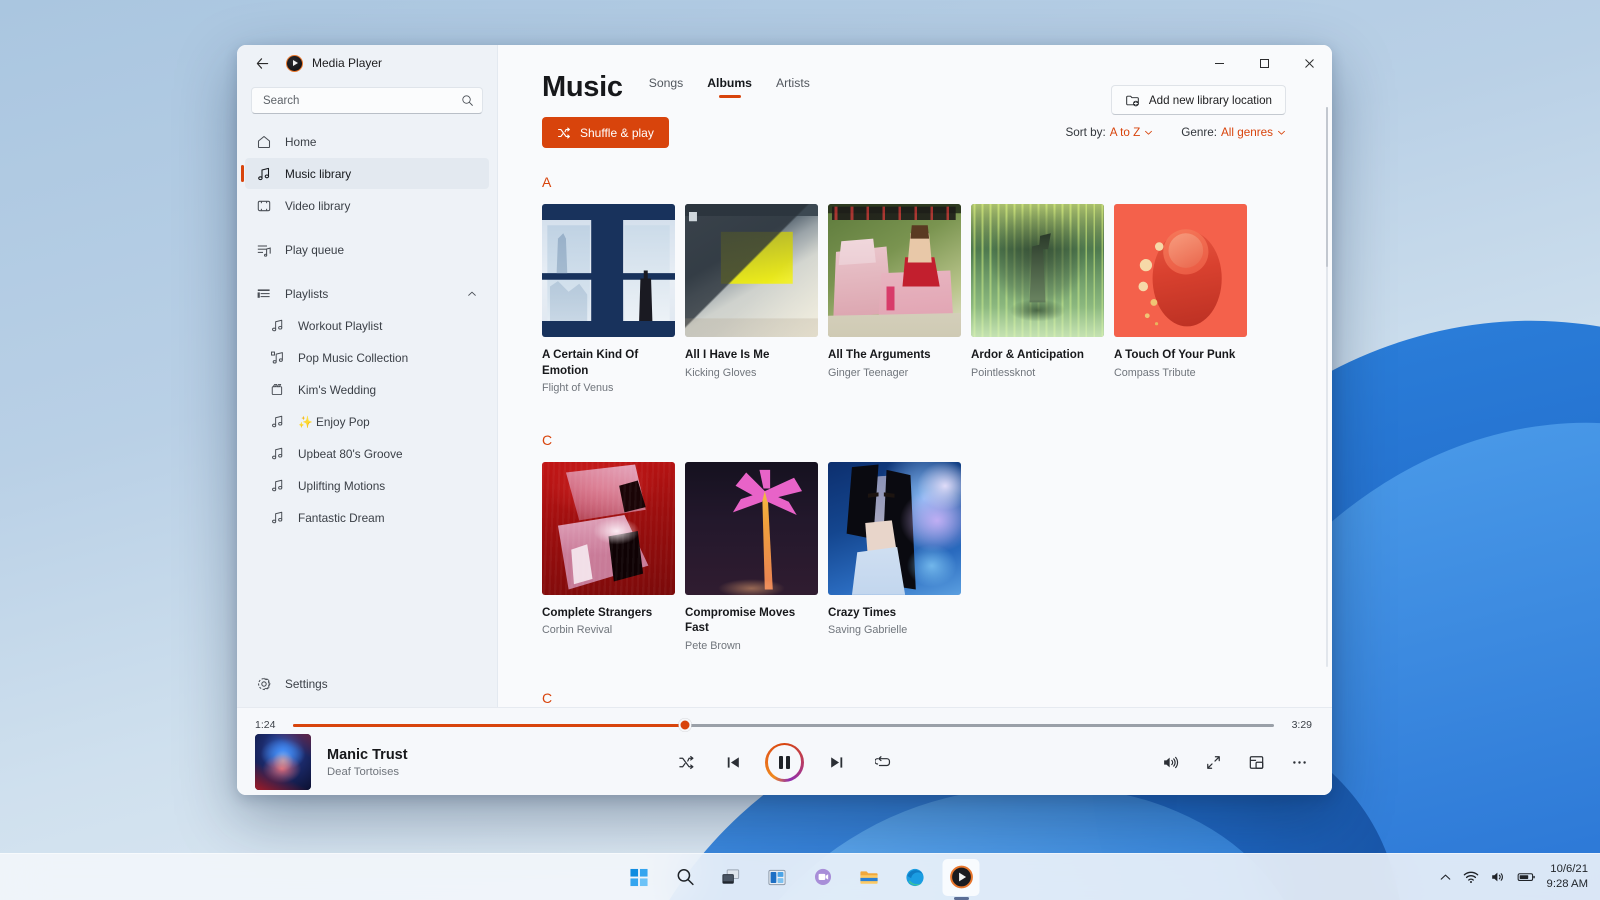  I want to click on album-card: All The Arguments Ginger Teenager, so click(894, 300).